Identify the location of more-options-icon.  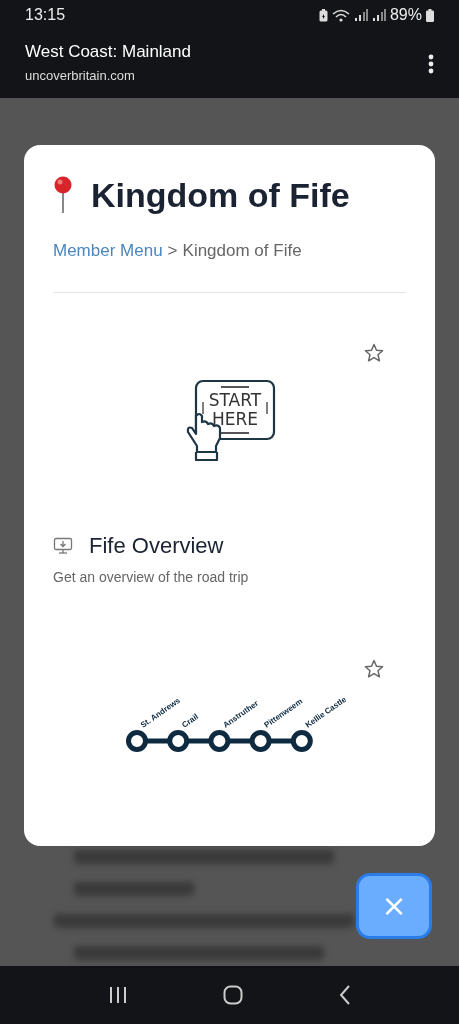
(431, 64).